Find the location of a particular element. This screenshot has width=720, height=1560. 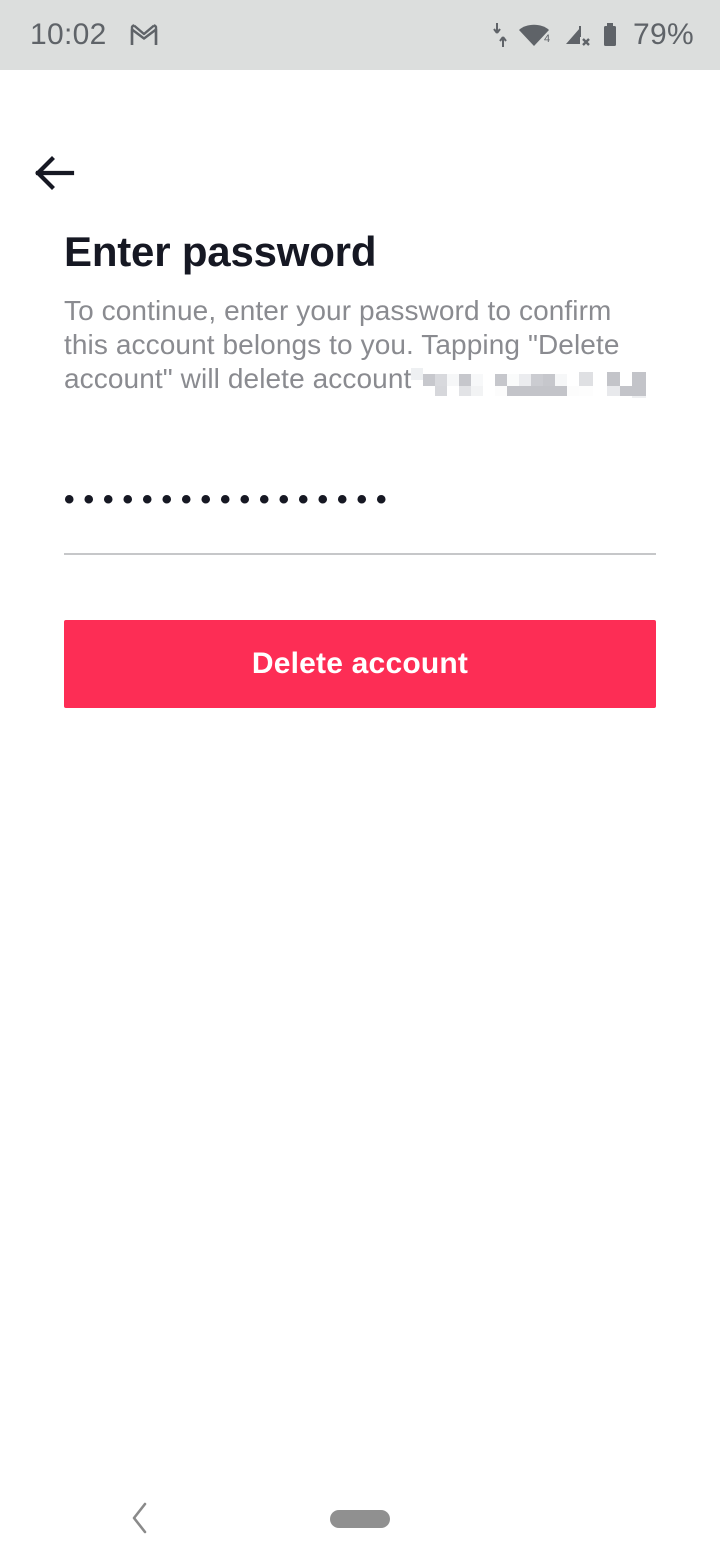

status-bar-left: 10:02 is located at coordinates (94, 35).